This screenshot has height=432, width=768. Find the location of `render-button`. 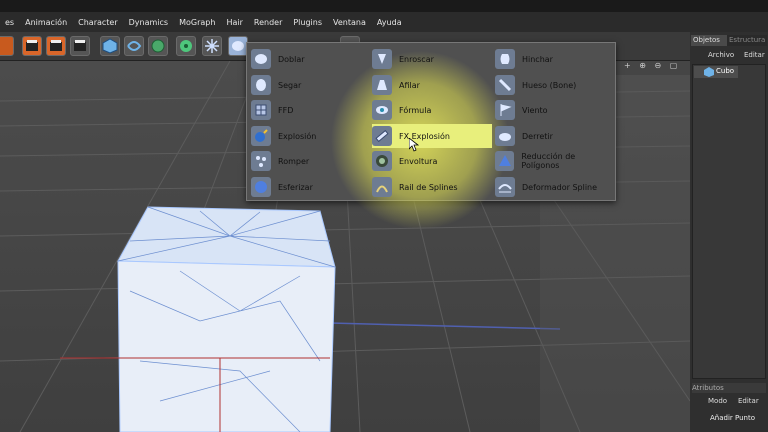

render-button is located at coordinates (56, 46).